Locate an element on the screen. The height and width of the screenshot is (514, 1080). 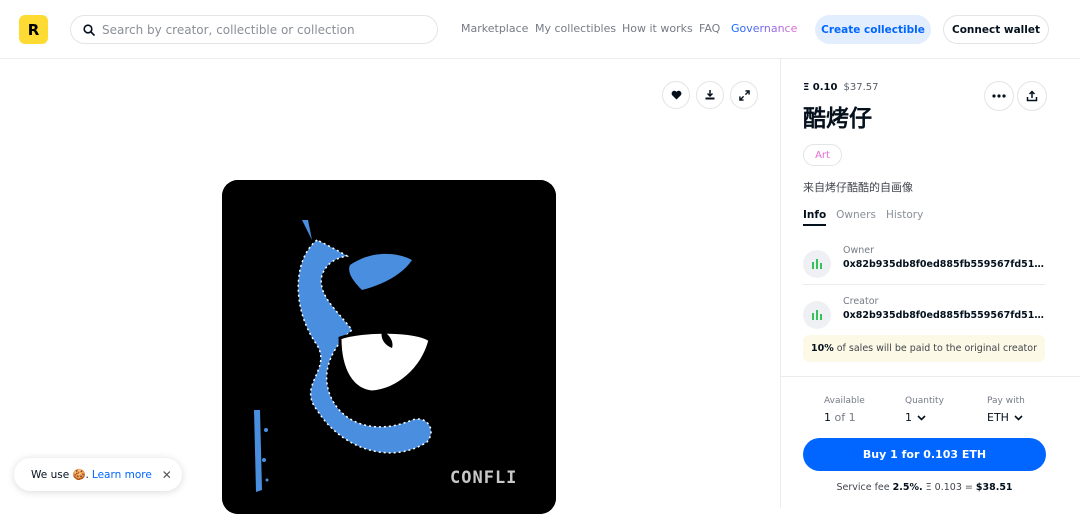
currency-select: ETH is located at coordinates (1005, 417).